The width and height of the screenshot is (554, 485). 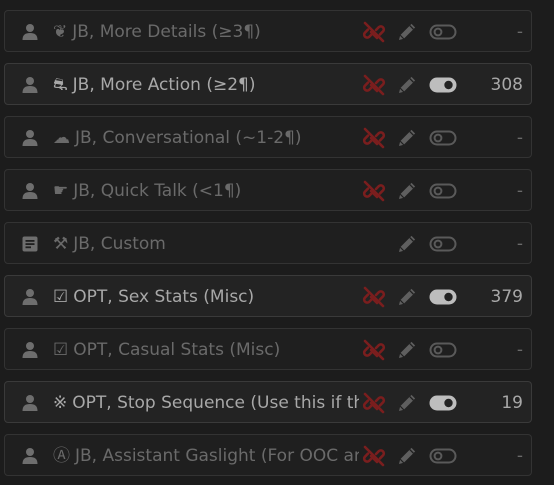 What do you see at coordinates (61, 191) in the screenshot?
I see `prompt-glyph: ☛` at bounding box center [61, 191].